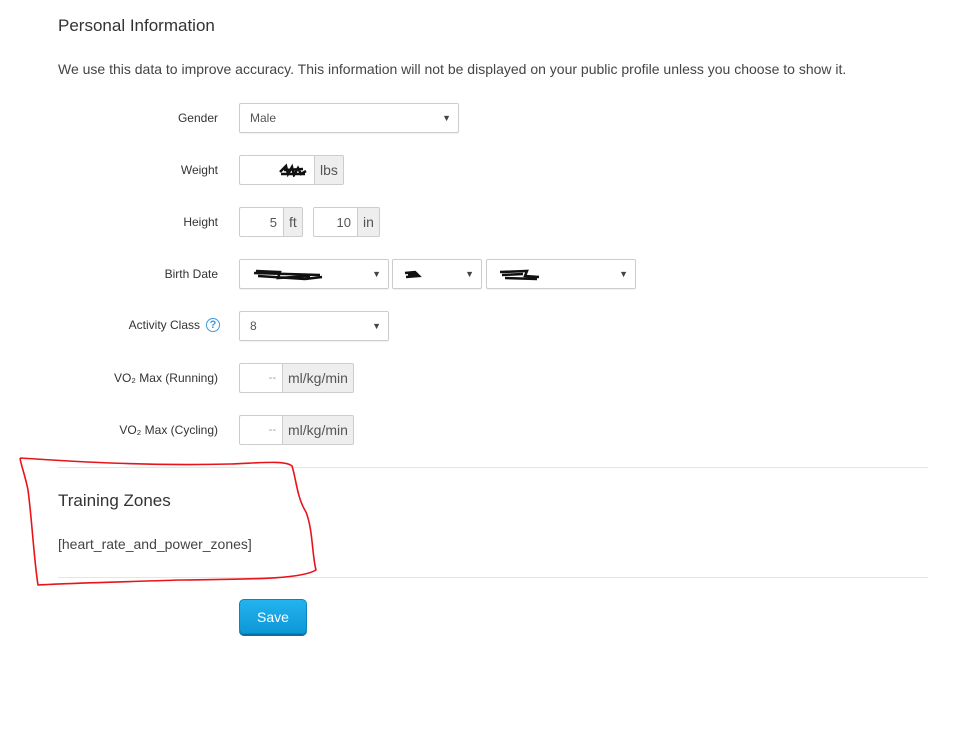  Describe the element at coordinates (273, 616) in the screenshot. I see `save-button: Save` at that location.